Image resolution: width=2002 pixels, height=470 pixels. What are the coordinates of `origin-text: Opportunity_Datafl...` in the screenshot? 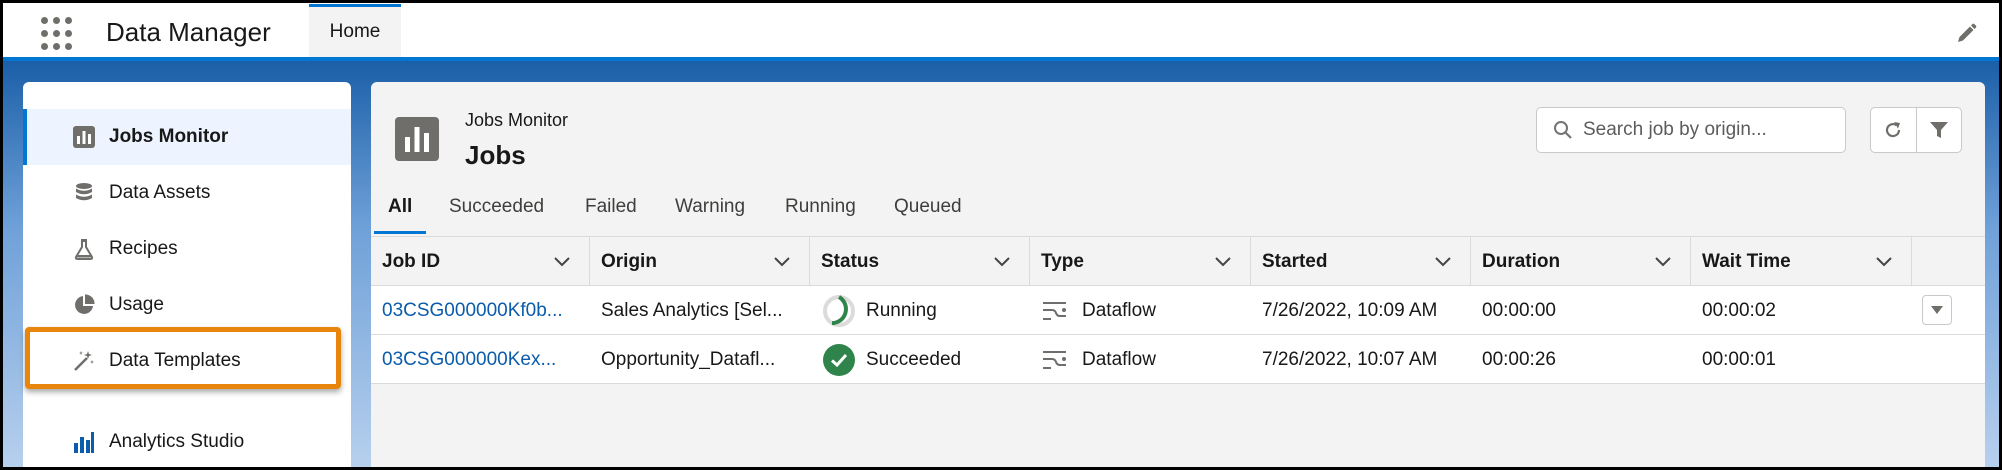 It's located at (688, 359).